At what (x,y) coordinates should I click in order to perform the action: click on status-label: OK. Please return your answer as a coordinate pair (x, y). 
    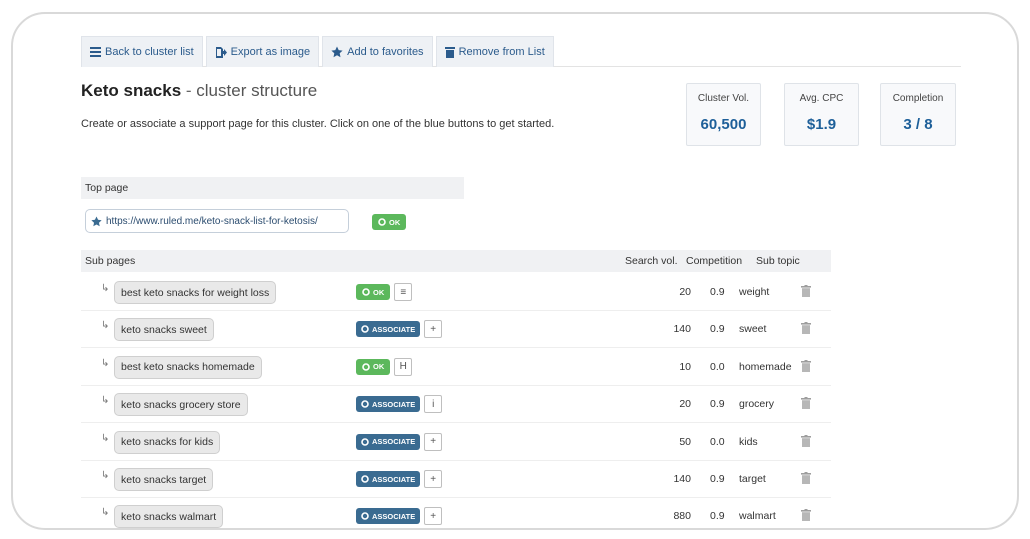
    Looking at the image, I should click on (379, 367).